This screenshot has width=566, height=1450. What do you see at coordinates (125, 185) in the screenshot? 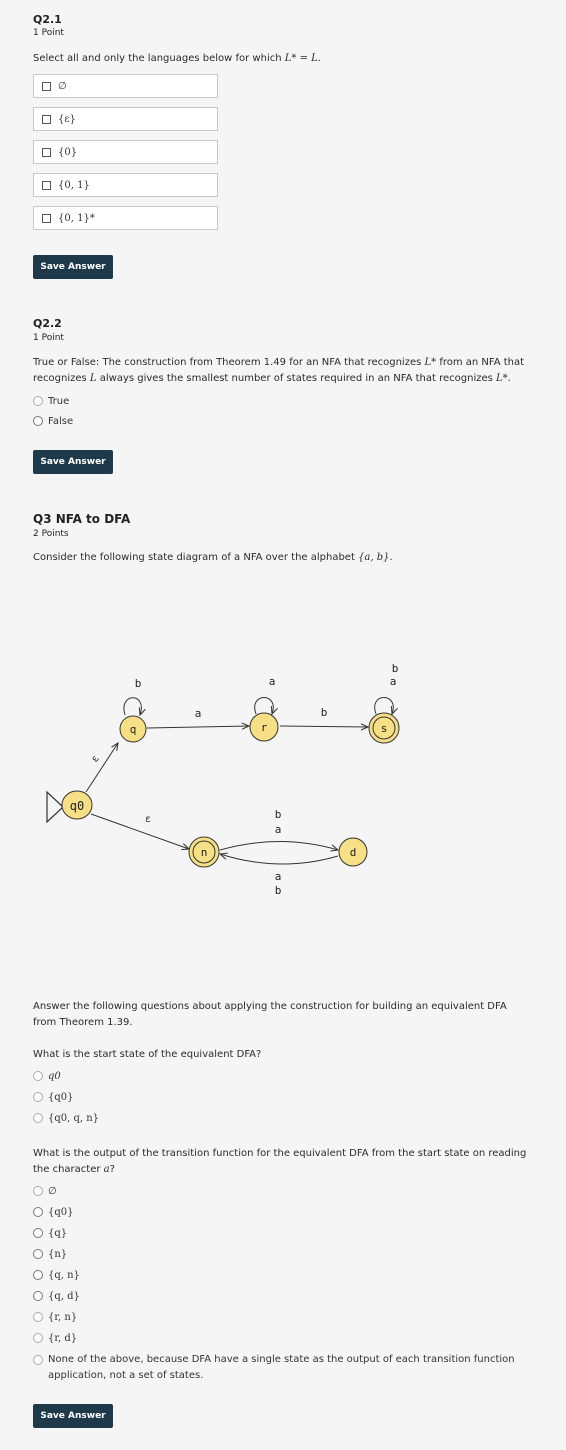
I see `q21-option-zero-one: {0, 1}` at bounding box center [125, 185].